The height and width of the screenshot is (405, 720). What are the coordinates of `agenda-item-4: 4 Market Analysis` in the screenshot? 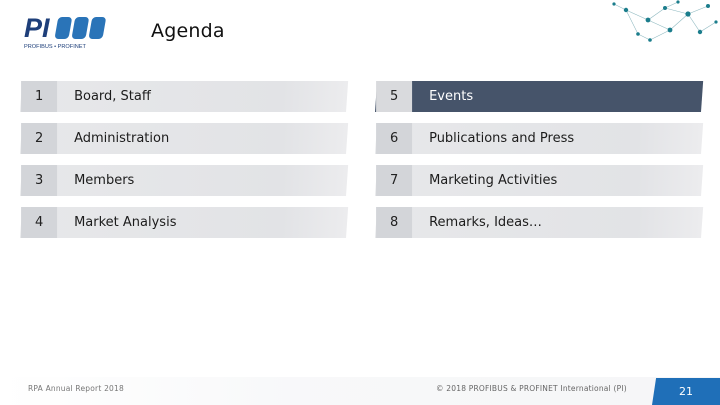 It's located at (184, 222).